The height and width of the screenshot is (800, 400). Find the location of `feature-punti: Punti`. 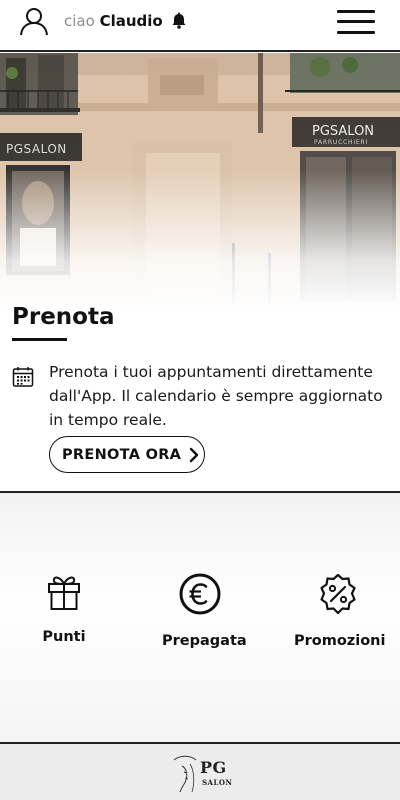

feature-punti: Punti is located at coordinates (64, 609).